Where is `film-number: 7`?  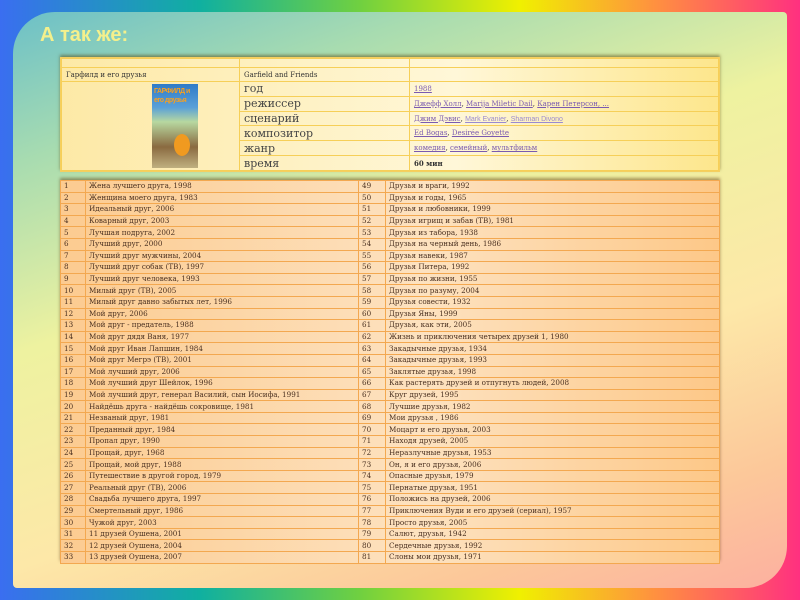
film-number: 7 is located at coordinates (73, 256).